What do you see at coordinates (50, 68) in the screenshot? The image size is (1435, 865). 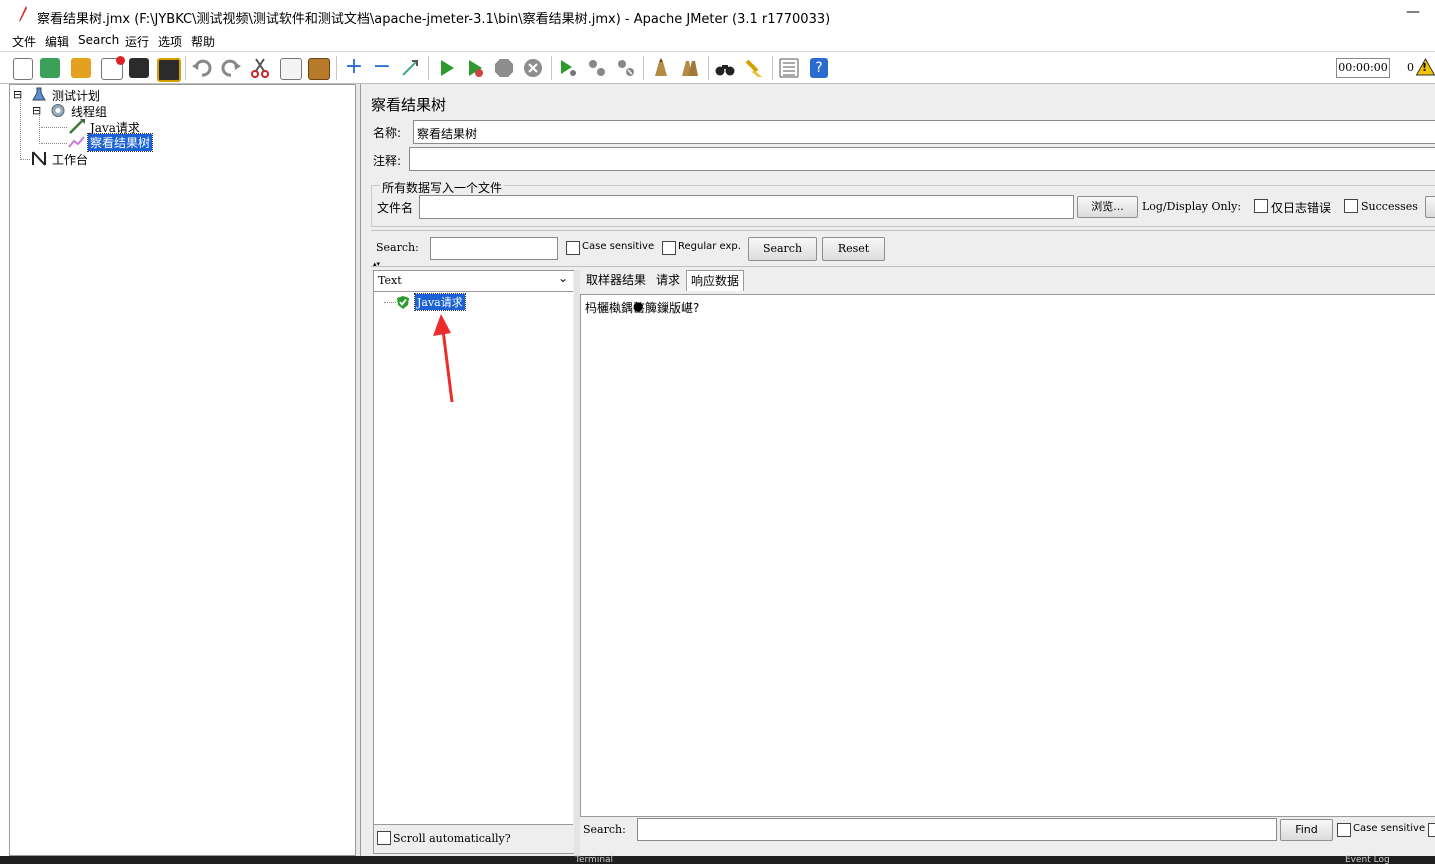 I see `templates-icon` at bounding box center [50, 68].